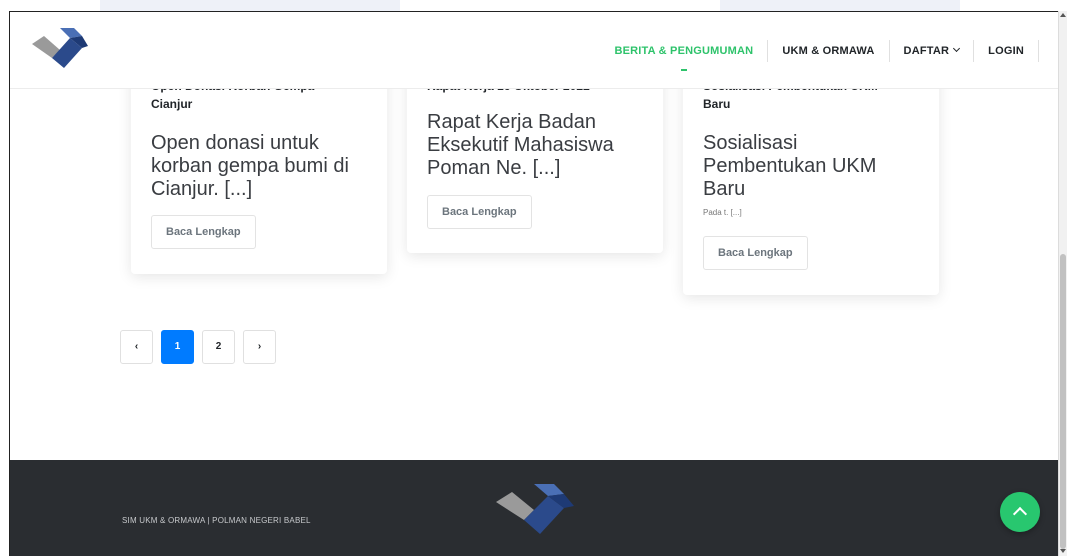  I want to click on page-scrollbar, so click(1062, 283).